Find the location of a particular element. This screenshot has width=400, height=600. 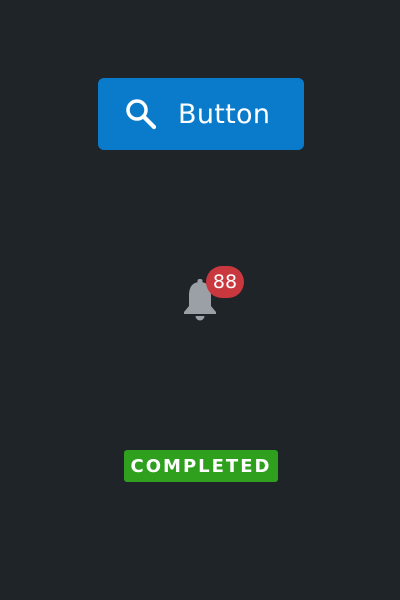

search-icon is located at coordinates (141, 114).